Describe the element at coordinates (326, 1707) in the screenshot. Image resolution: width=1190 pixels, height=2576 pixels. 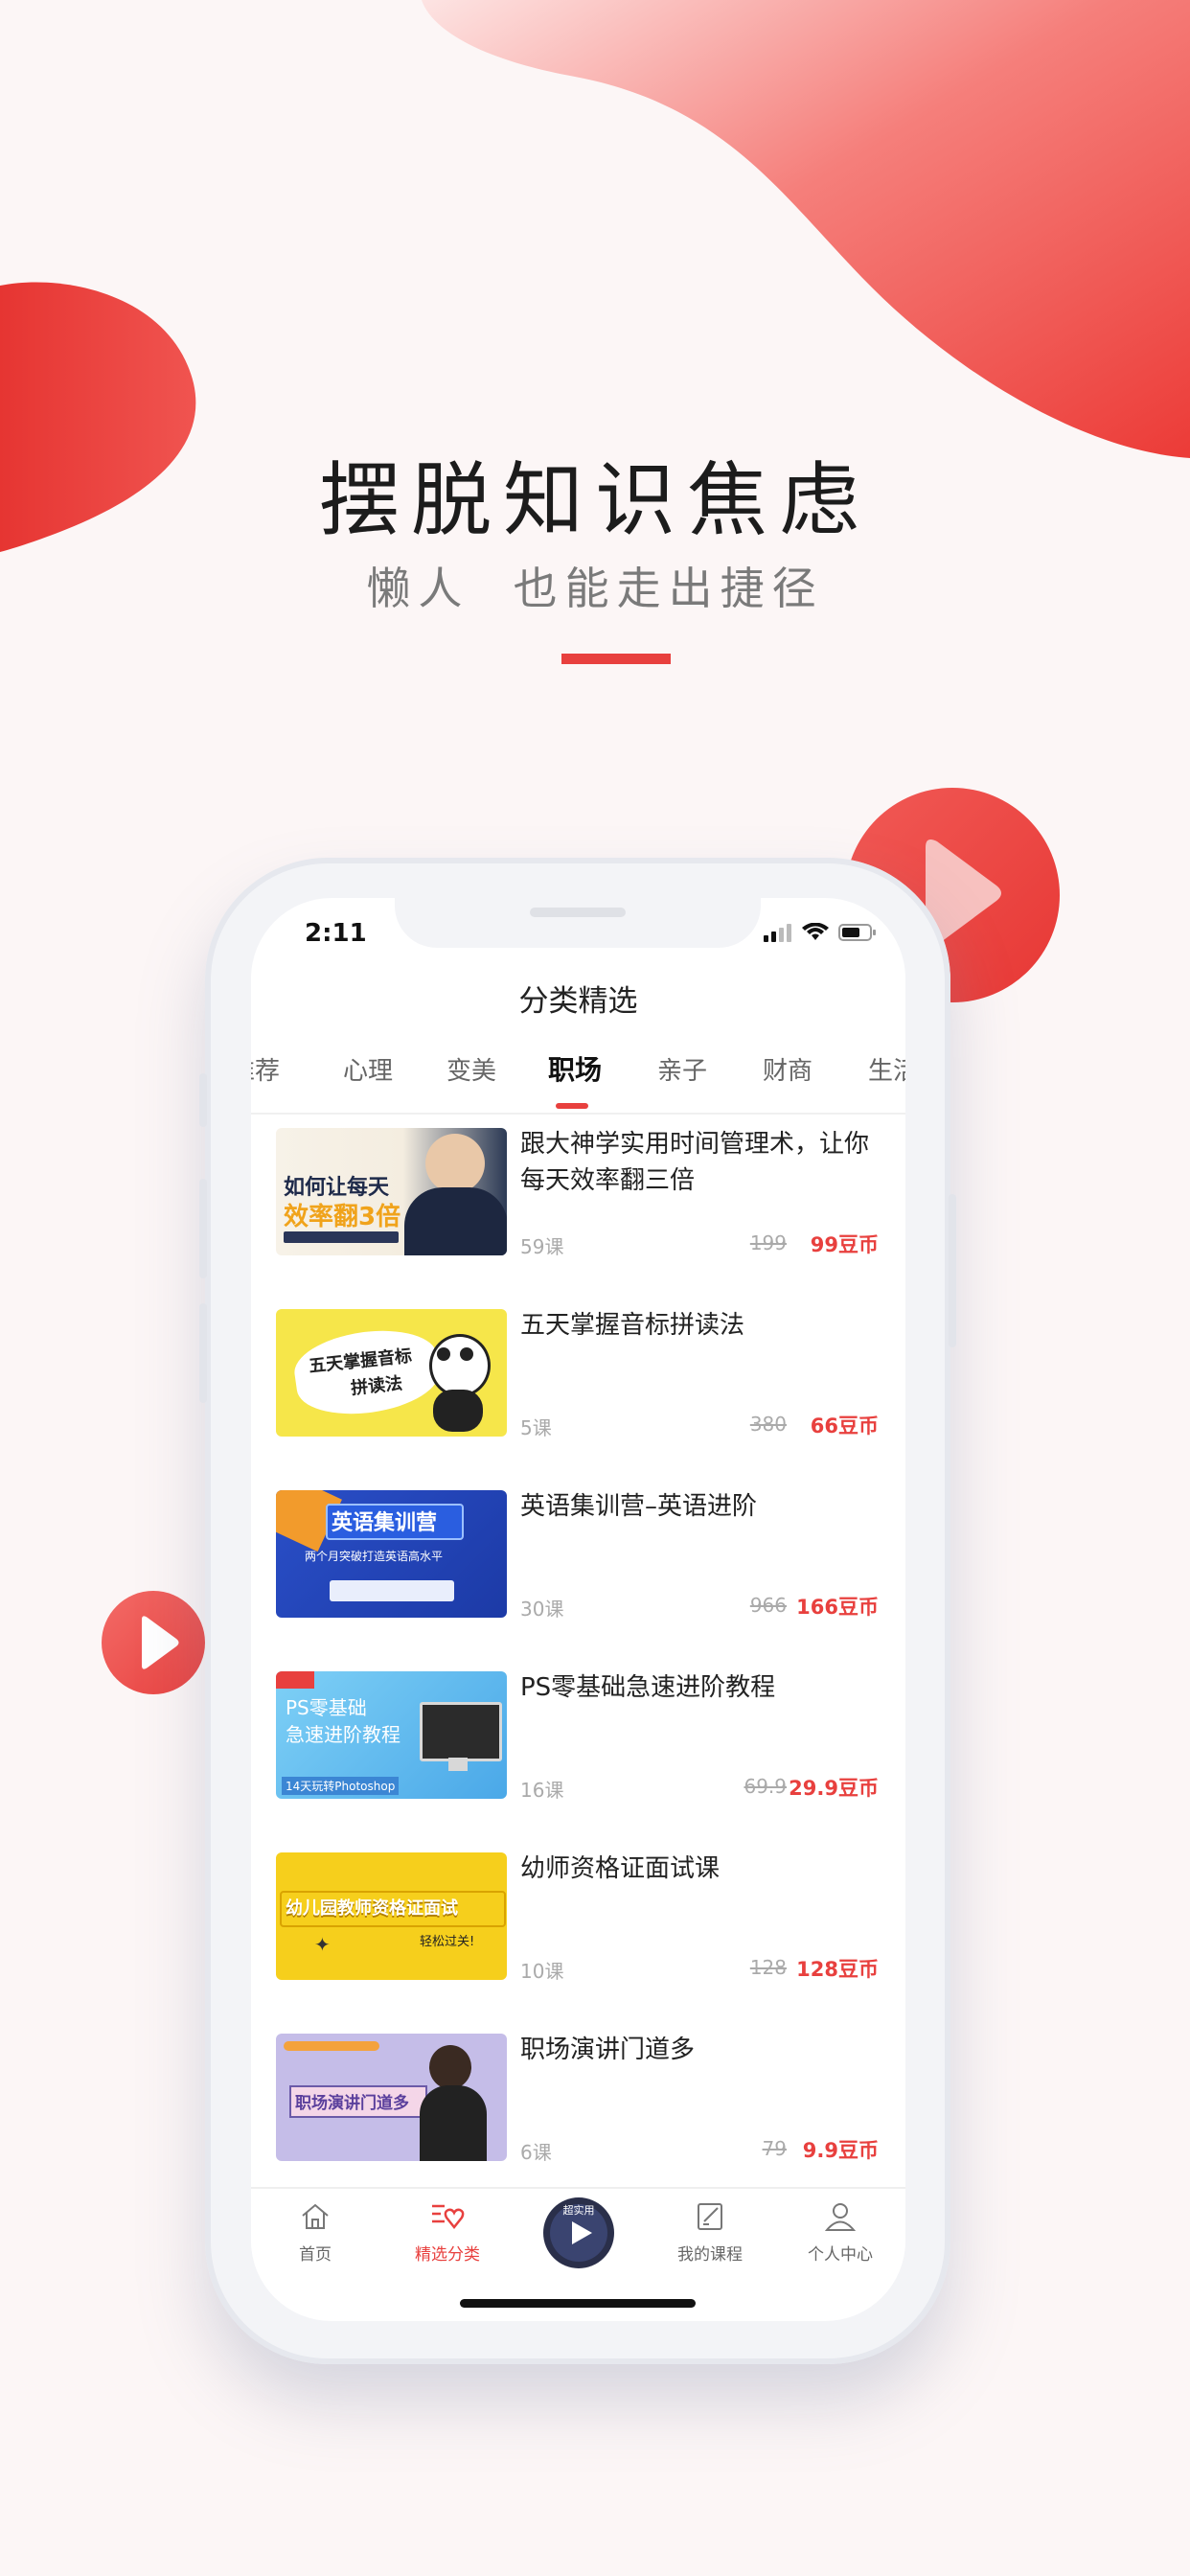
I see `thumb-text: PS零基础` at that location.